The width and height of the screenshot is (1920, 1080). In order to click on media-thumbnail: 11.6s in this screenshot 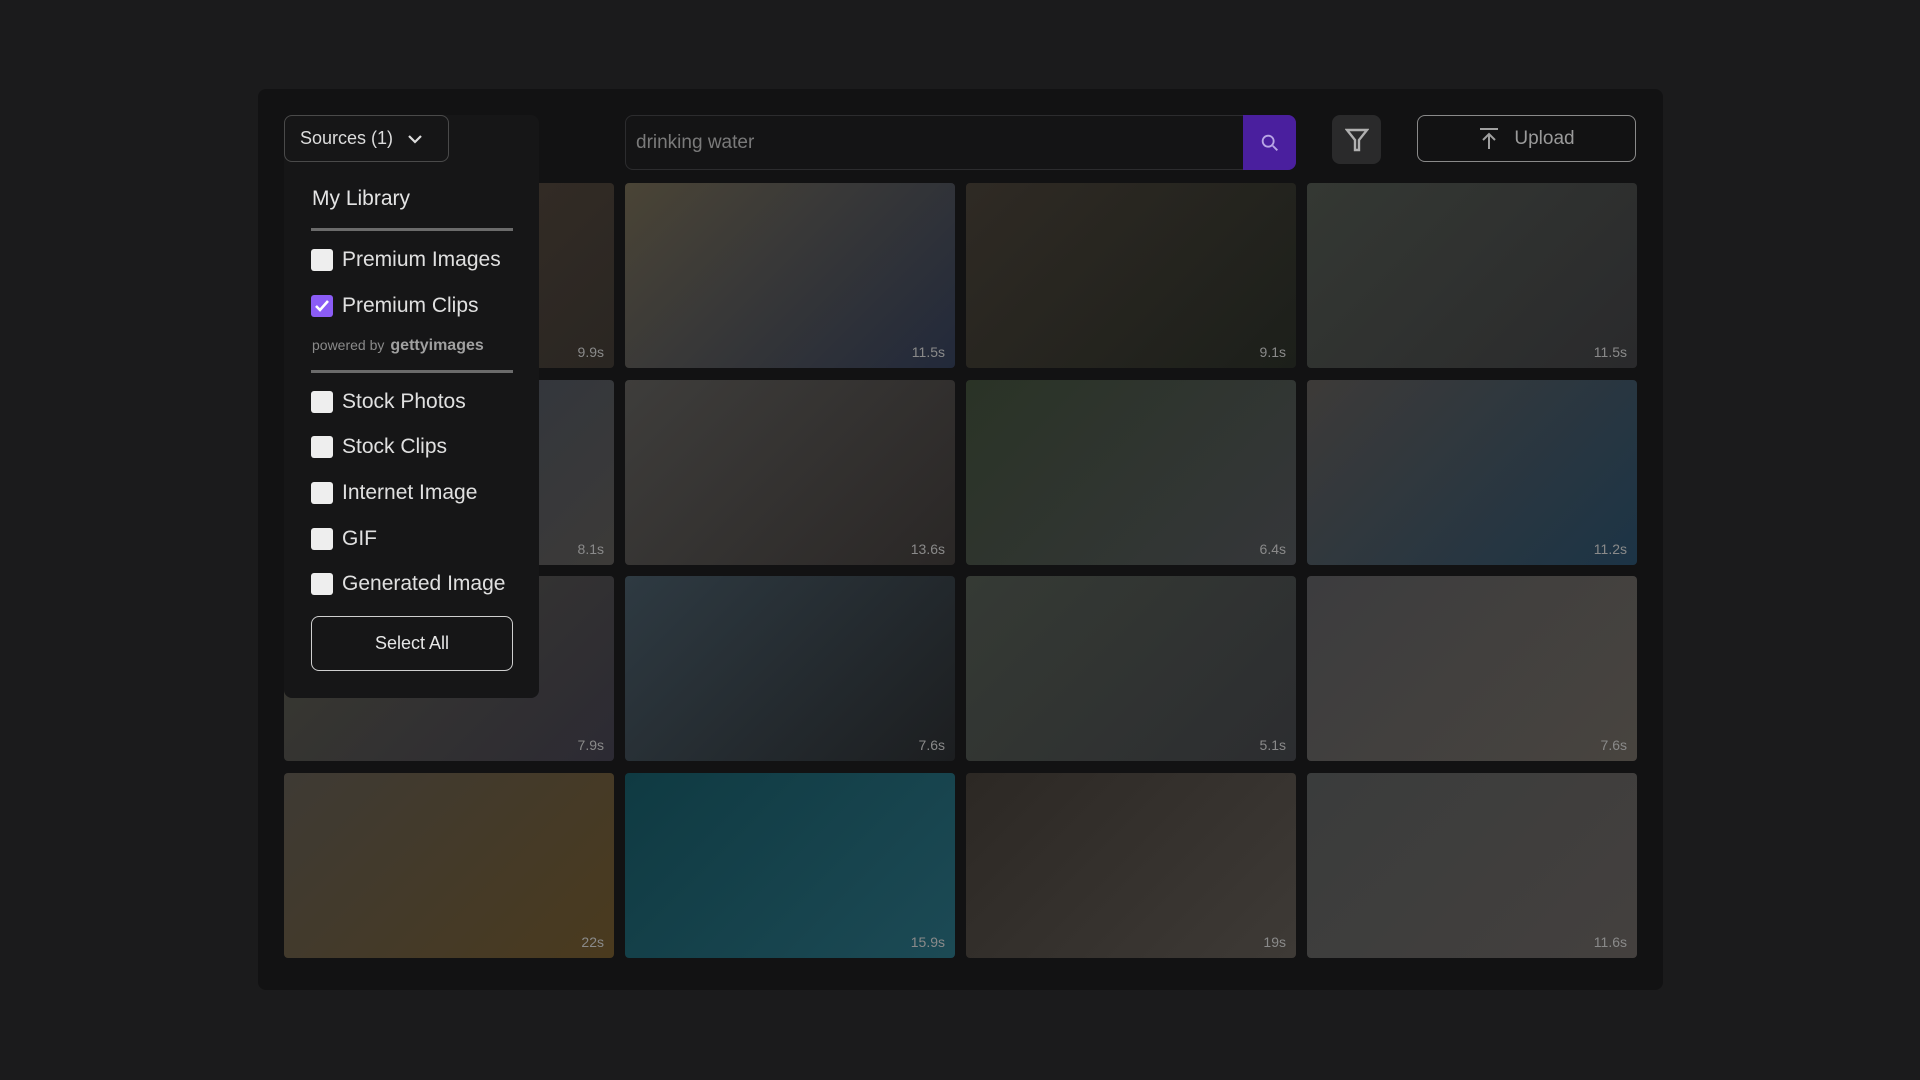, I will do `click(1472, 865)`.